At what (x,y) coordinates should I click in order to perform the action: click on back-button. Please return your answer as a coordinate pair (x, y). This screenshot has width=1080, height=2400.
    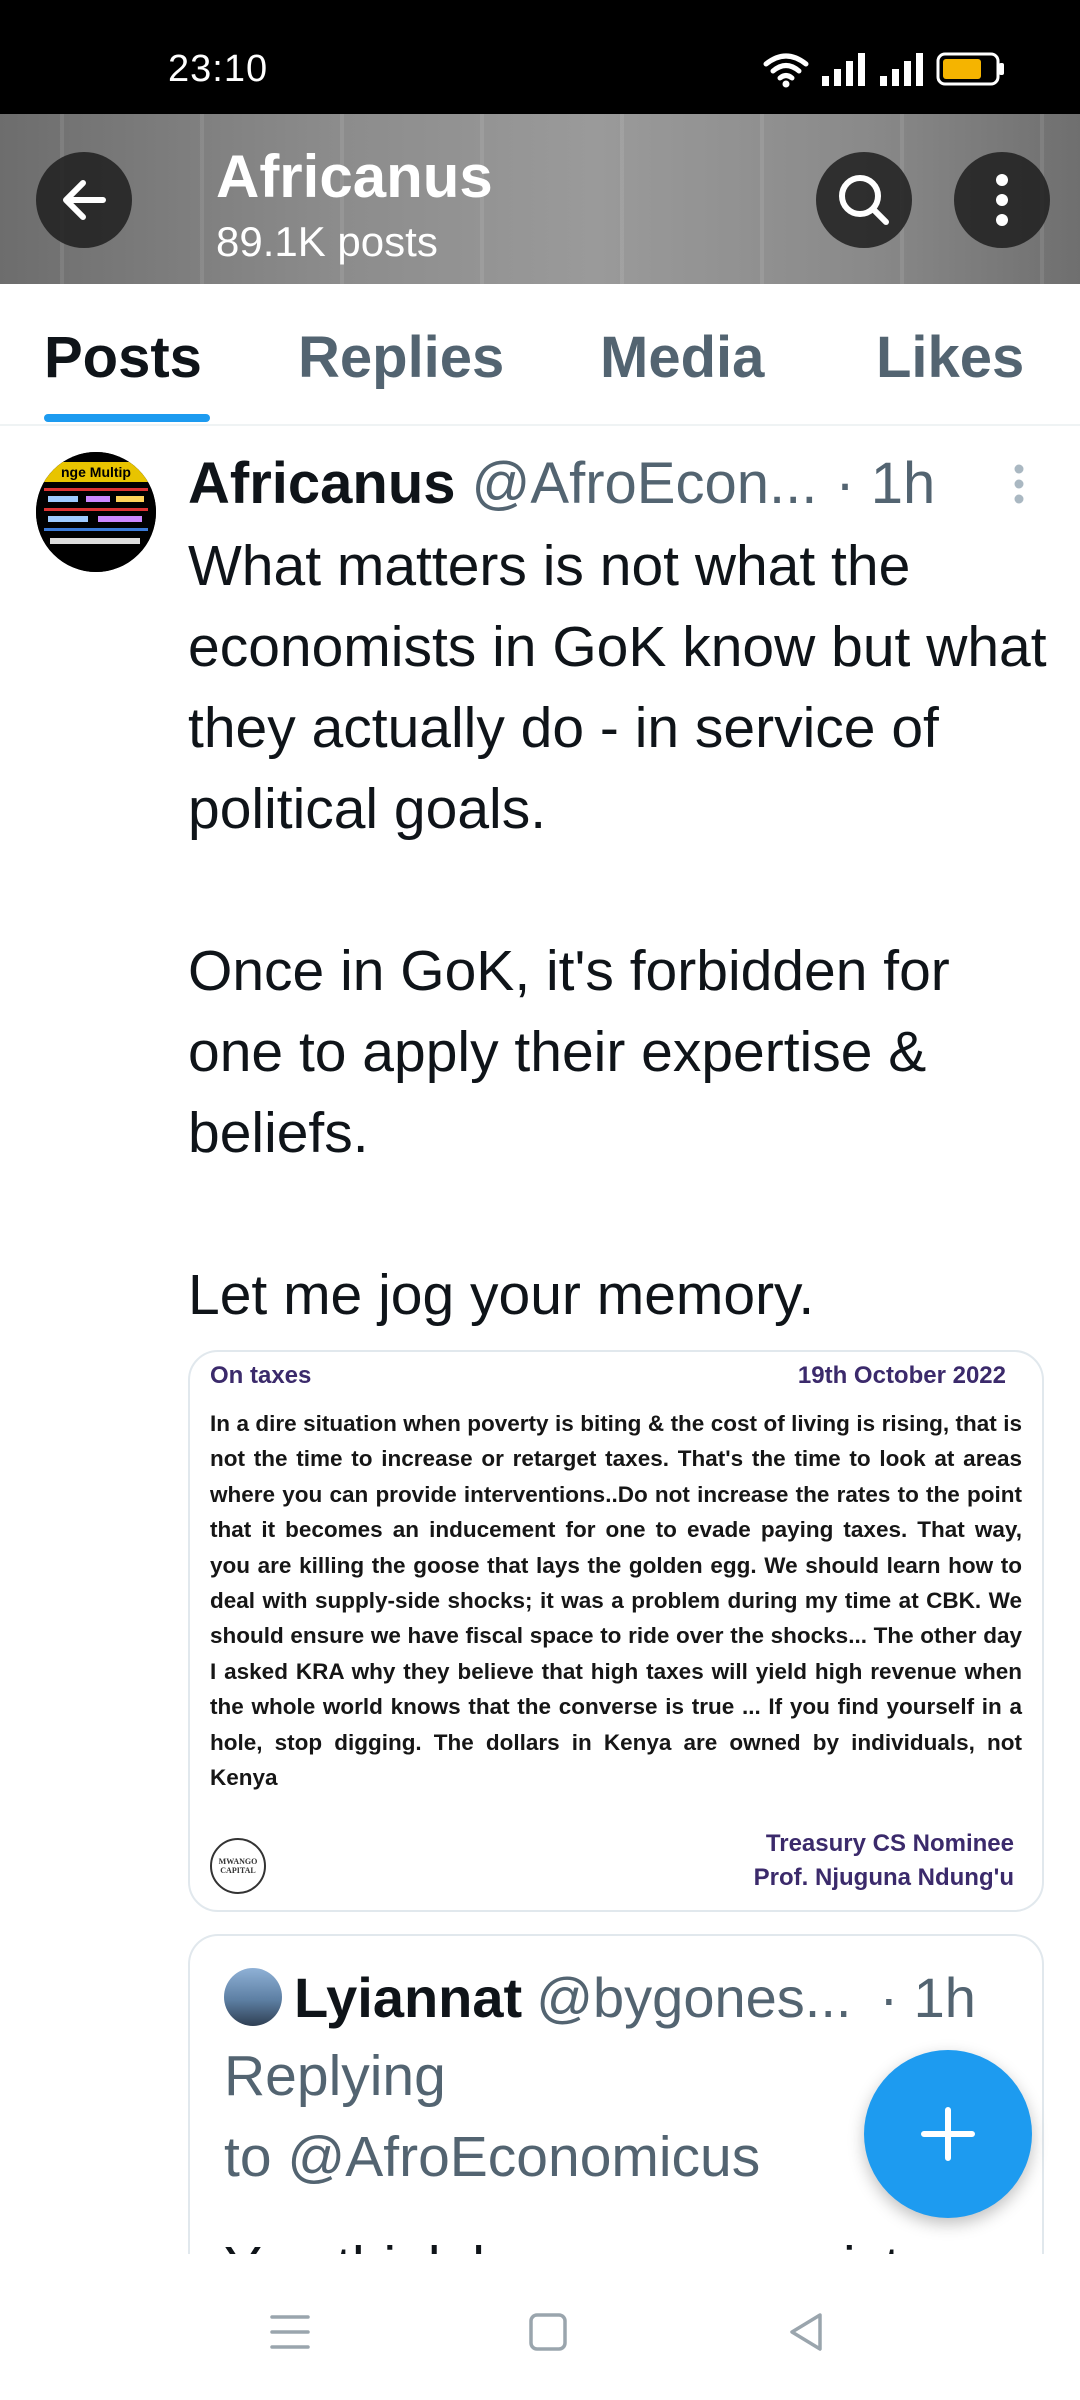
    Looking at the image, I should click on (84, 200).